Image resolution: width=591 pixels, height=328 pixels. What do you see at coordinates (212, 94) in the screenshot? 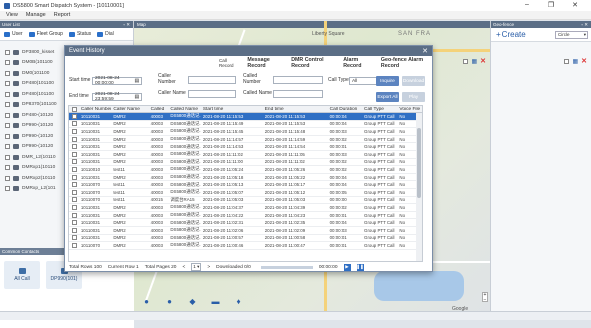
I see `caller-name-input` at bounding box center [212, 94].